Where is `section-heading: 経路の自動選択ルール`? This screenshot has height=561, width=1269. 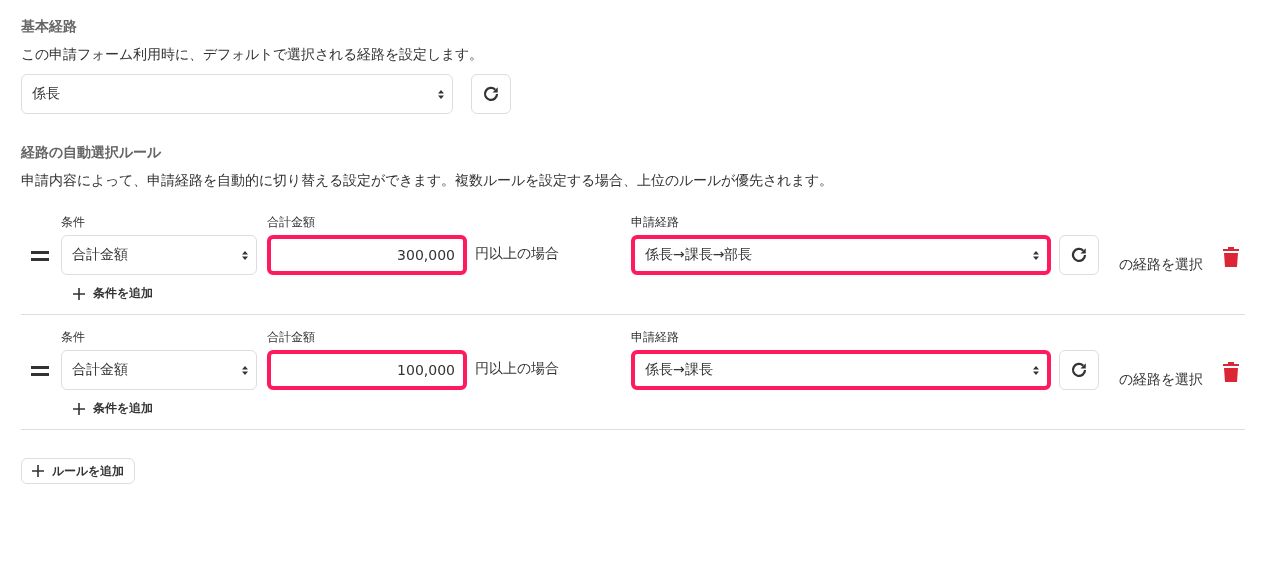 section-heading: 経路の自動選択ルール is located at coordinates (91, 153).